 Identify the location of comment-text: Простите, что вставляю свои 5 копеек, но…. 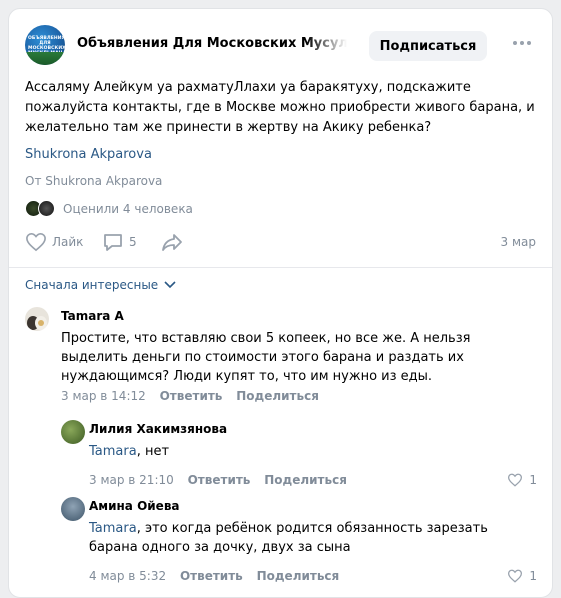
(266, 357).